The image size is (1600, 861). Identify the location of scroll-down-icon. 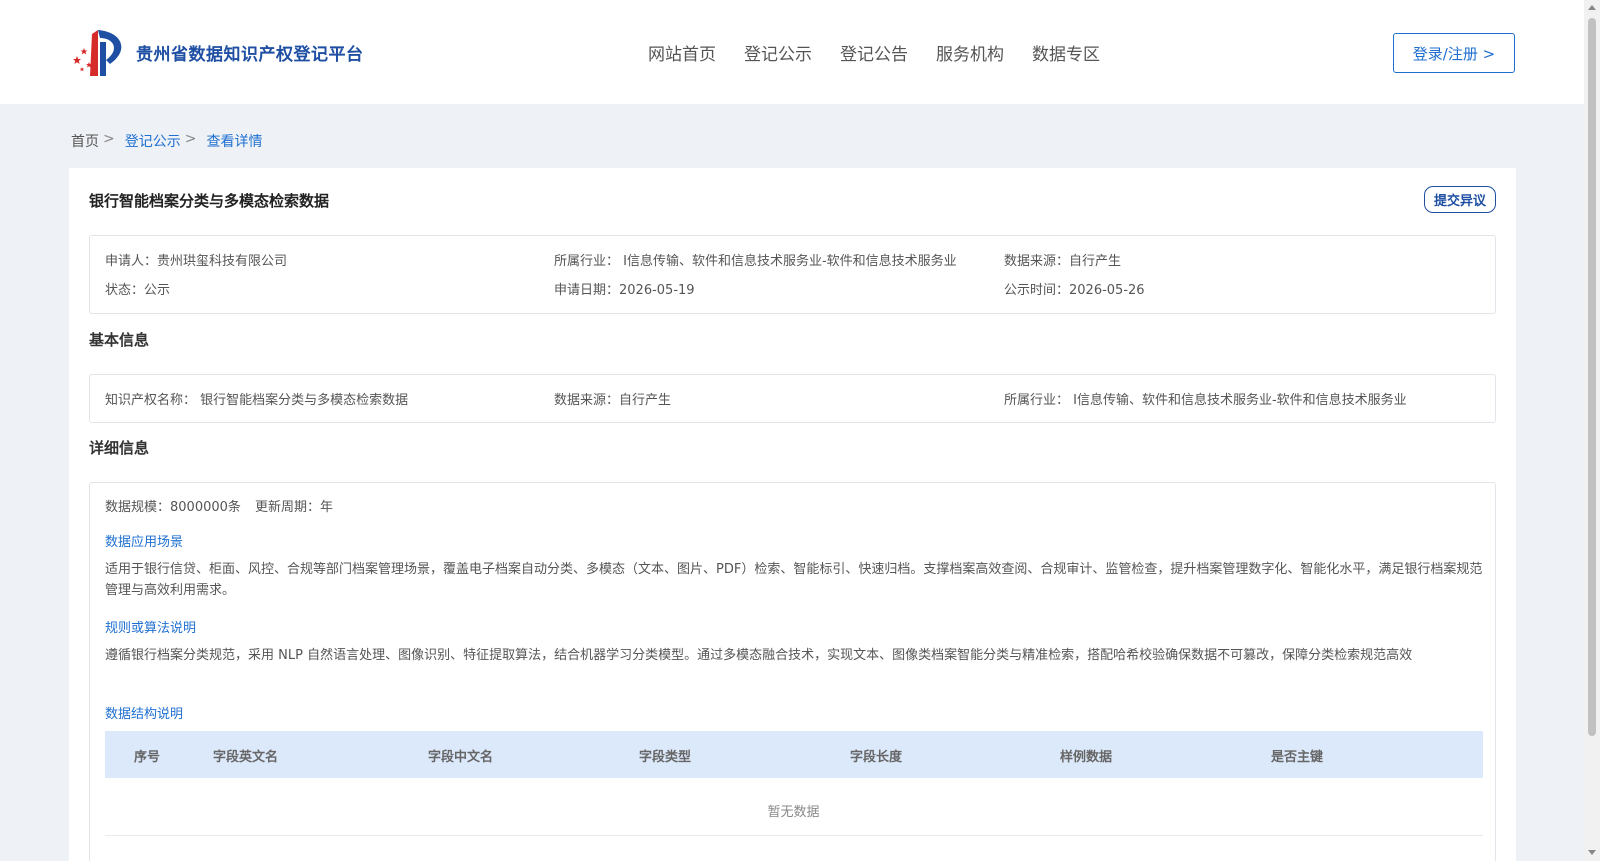
(1592, 852).